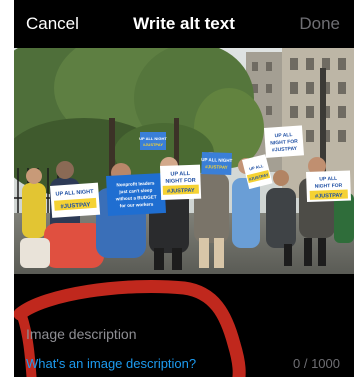 This screenshot has width=360, height=377. Describe the element at coordinates (176, 334) in the screenshot. I see `image-description-input` at that location.